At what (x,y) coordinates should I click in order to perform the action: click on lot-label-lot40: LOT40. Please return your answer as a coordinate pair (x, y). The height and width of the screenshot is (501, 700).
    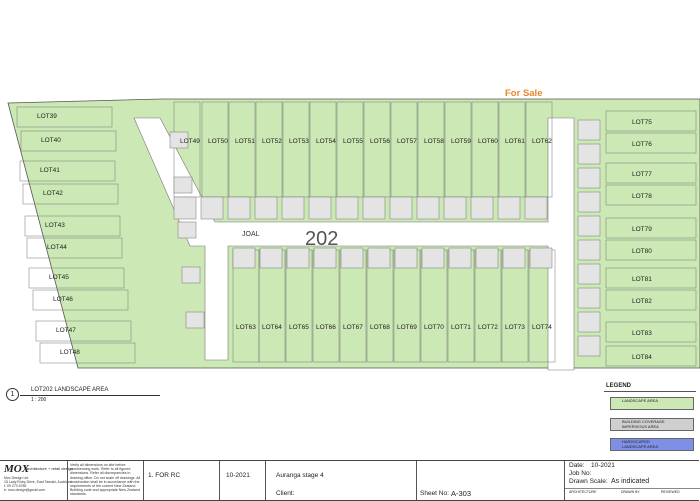
    Looking at the image, I should click on (51, 140).